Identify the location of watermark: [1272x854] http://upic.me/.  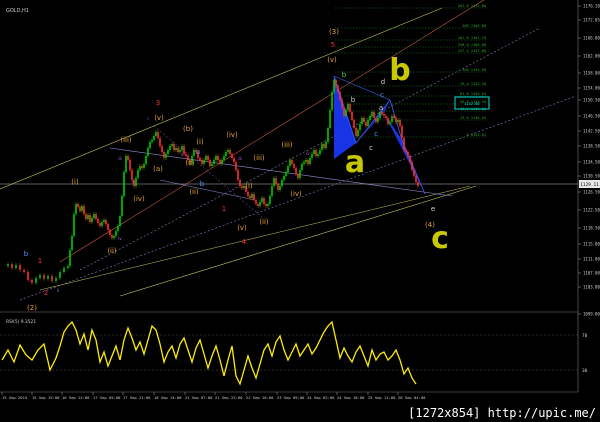
(502, 413).